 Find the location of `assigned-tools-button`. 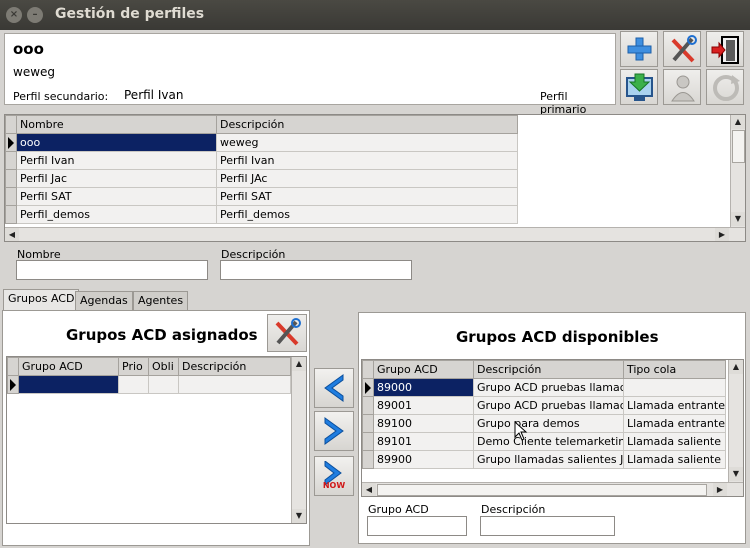

assigned-tools-button is located at coordinates (287, 333).